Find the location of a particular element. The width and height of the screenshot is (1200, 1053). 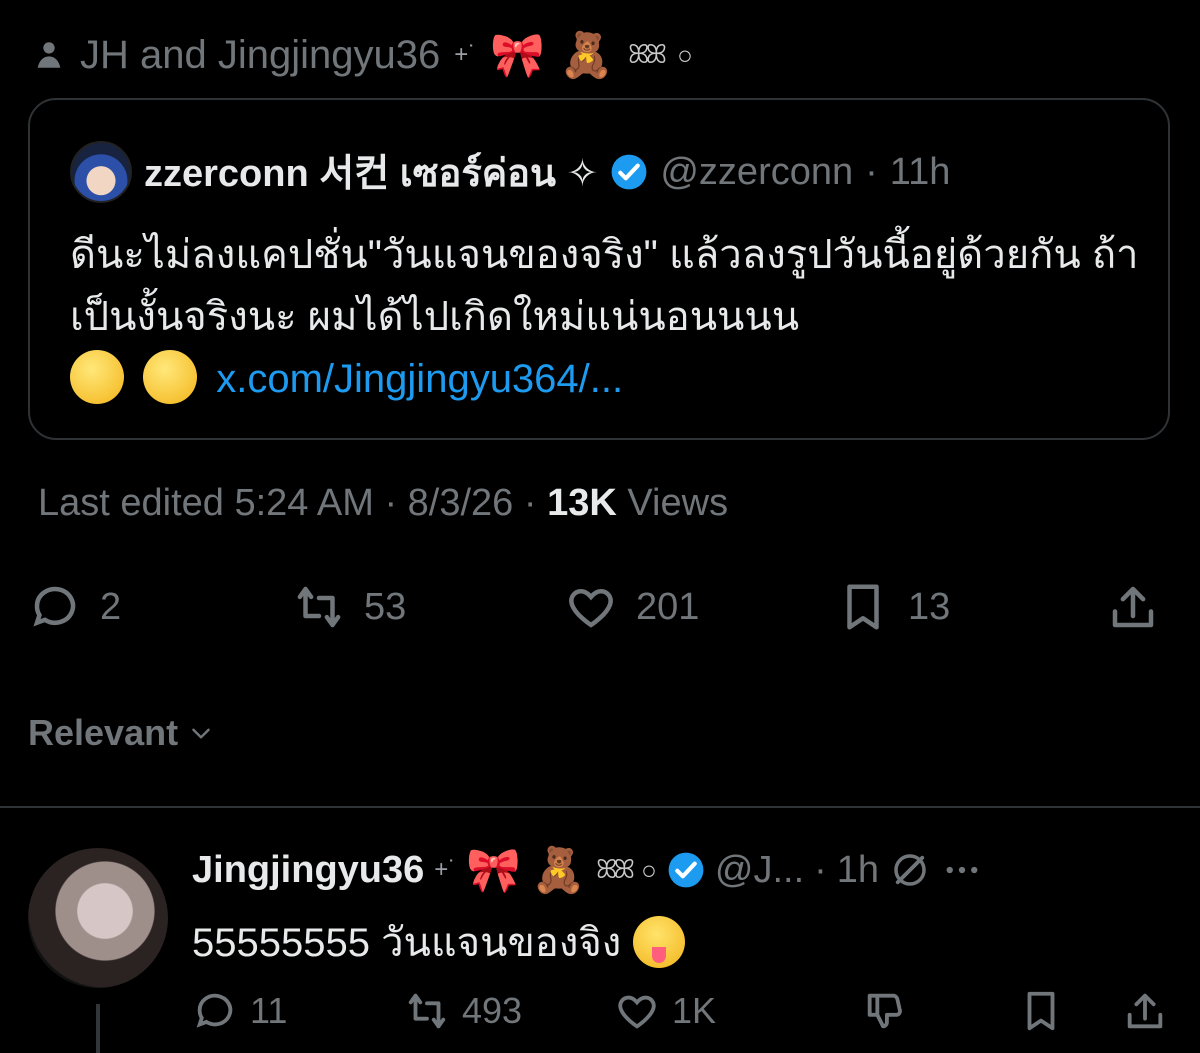

repost-count: 53 is located at coordinates (385, 606).